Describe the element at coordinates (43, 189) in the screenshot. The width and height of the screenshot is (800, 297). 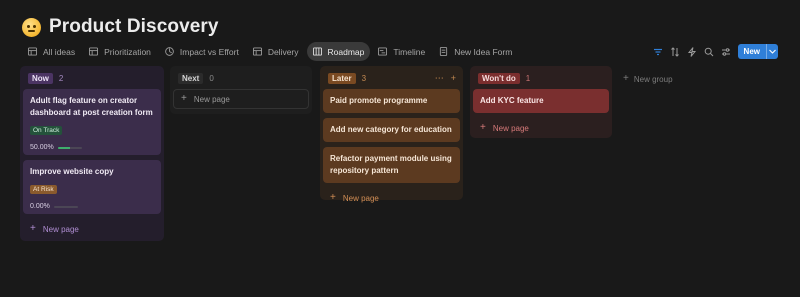
I see `status-badge: At Risk` at that location.